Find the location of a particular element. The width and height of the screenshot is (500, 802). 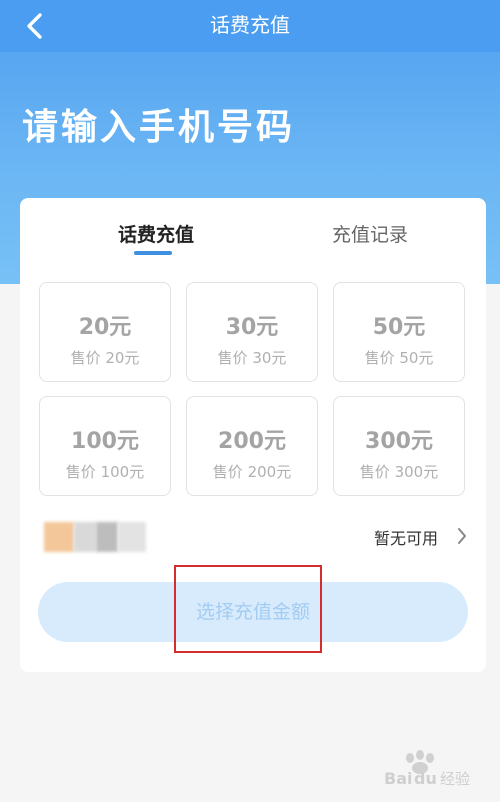

coupon-status: 暂无可用 is located at coordinates (406, 537).